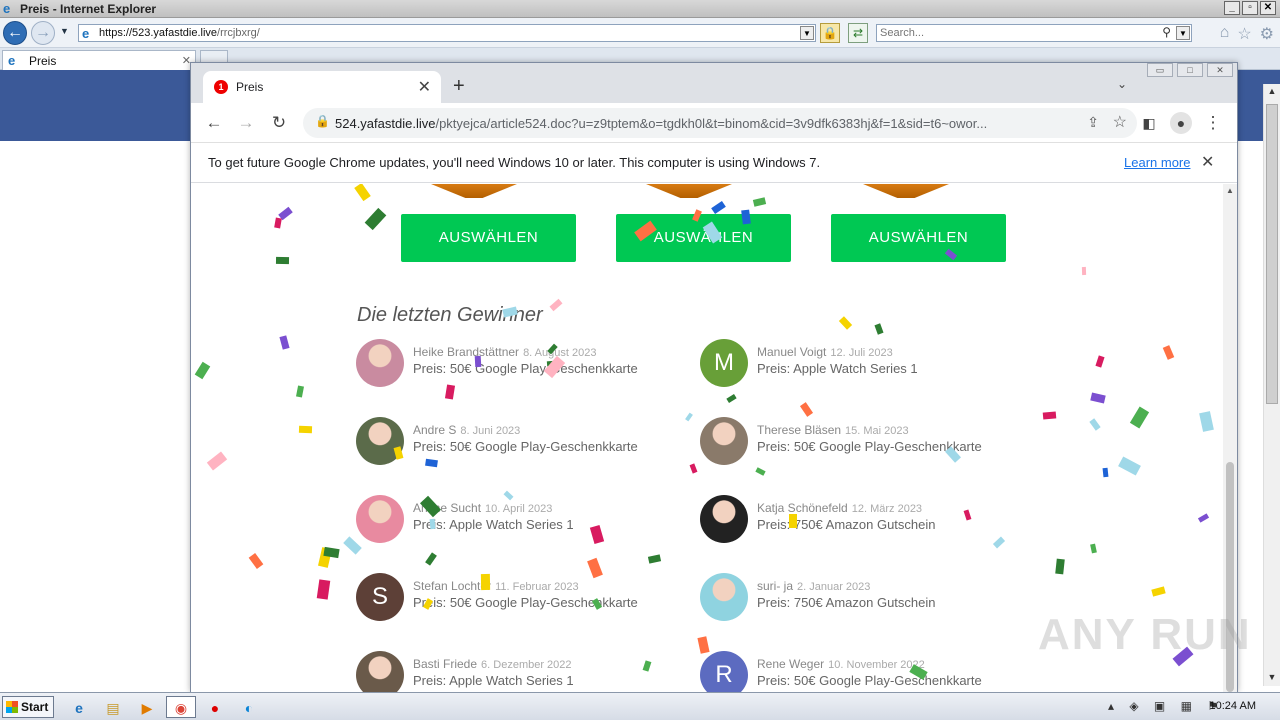  Describe the element at coordinates (1166, 32) in the screenshot. I see `search-icon: ⚲` at that location.